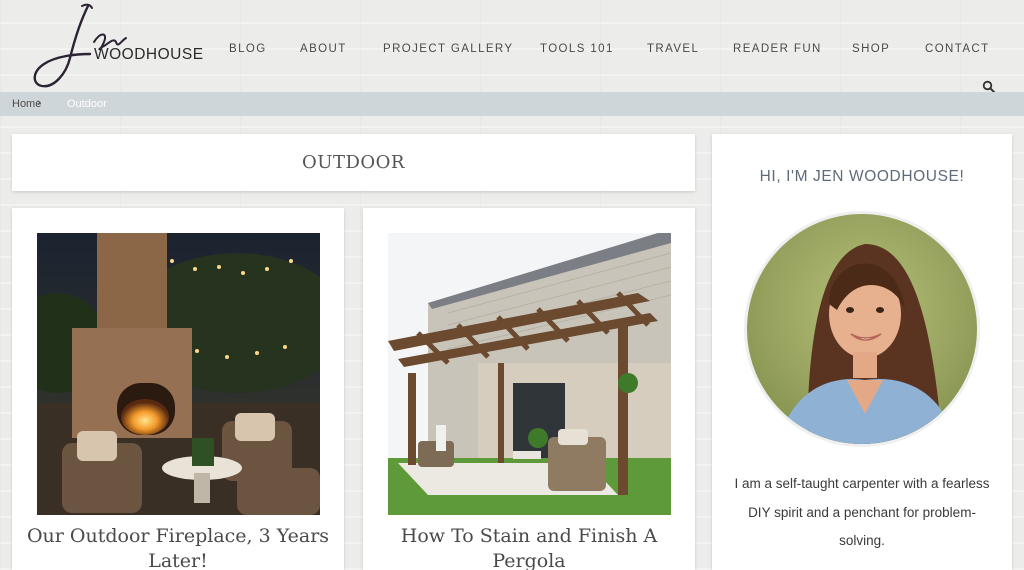 The width and height of the screenshot is (1024, 570). Describe the element at coordinates (39, 103) in the screenshot. I see `chevron-right-icon: ›` at that location.